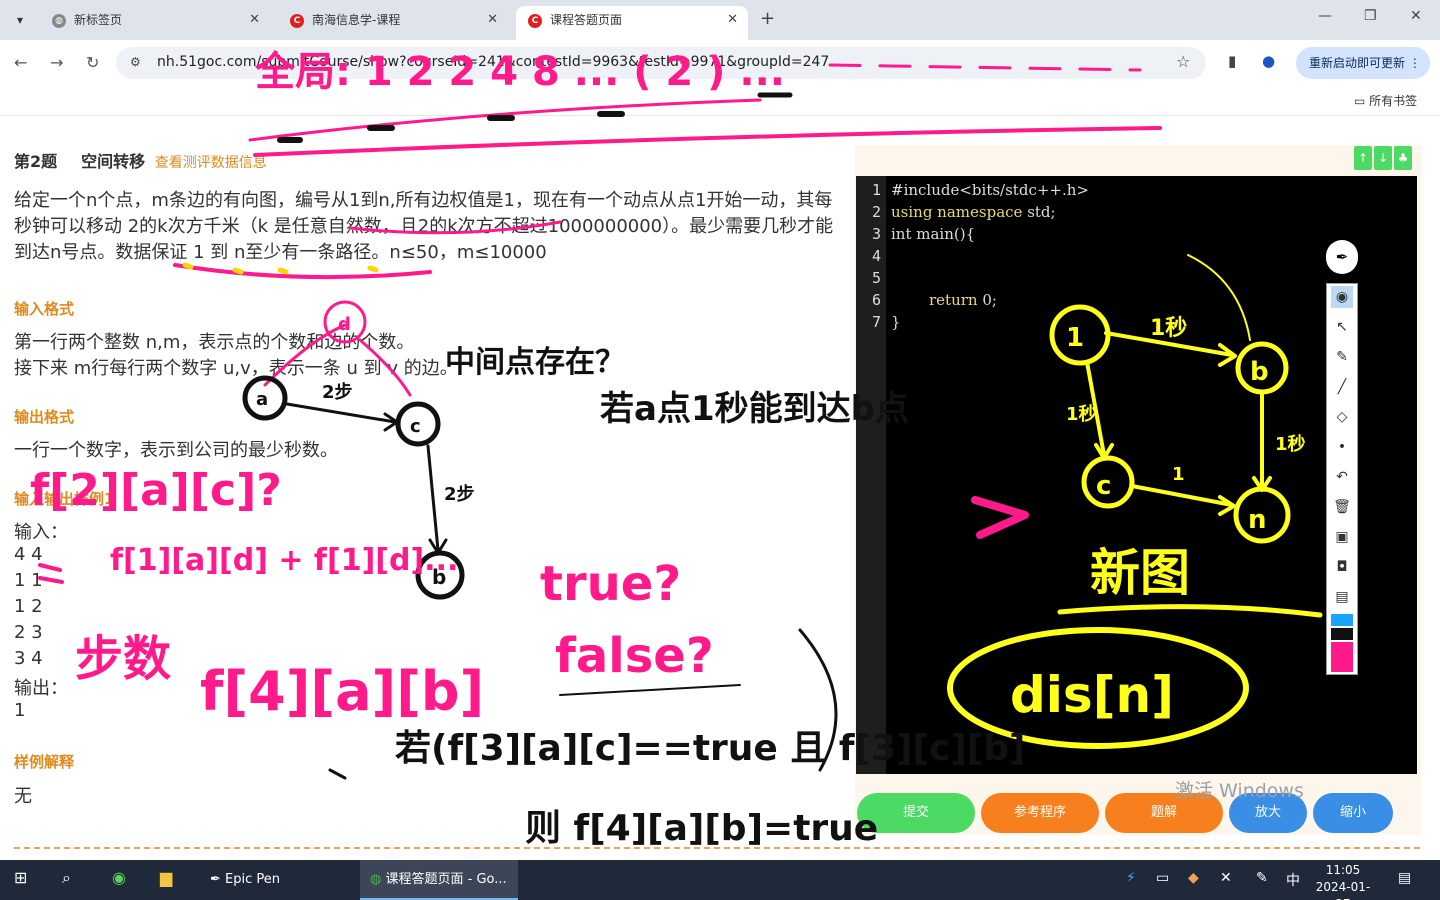 The width and height of the screenshot is (1440, 900). What do you see at coordinates (1342, 327) in the screenshot?
I see `cursor-icon: ↖` at bounding box center [1342, 327].